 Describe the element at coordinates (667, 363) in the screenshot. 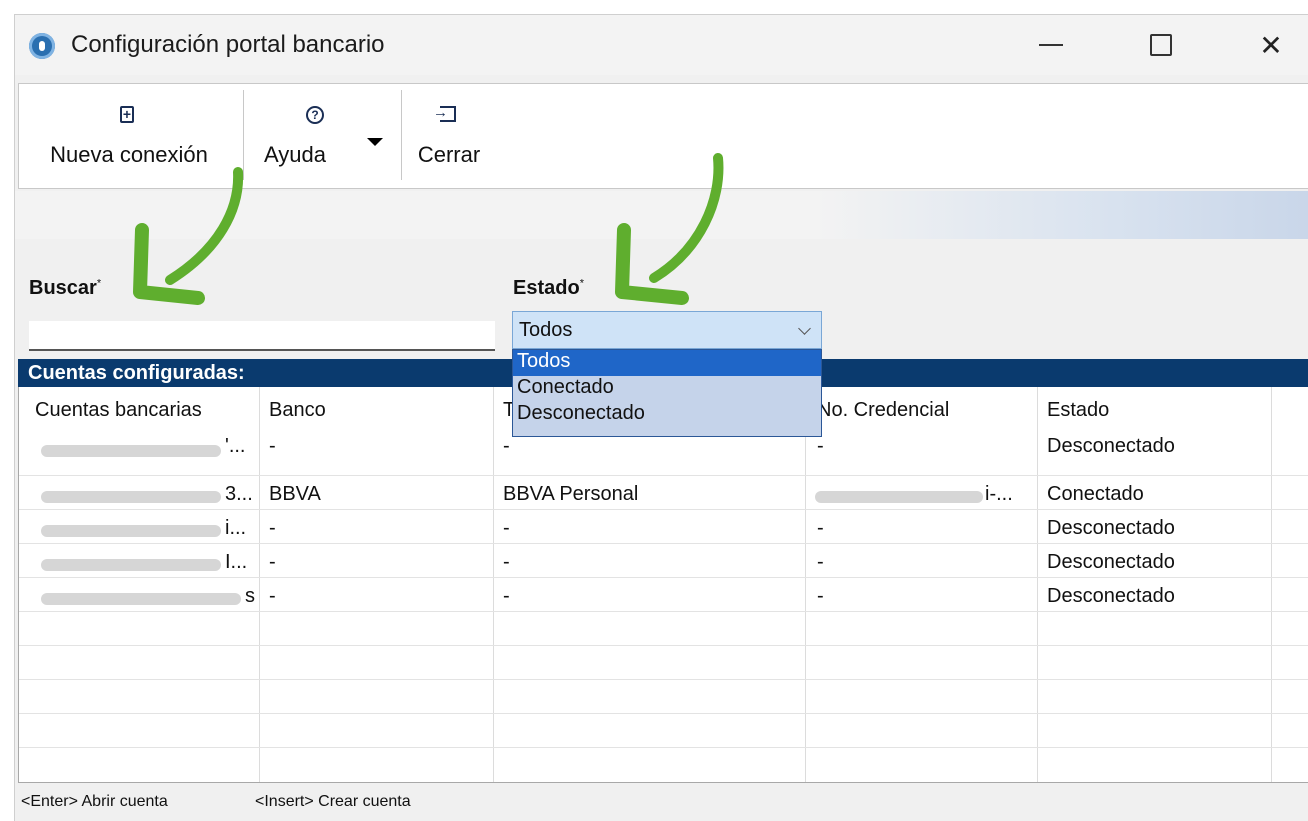

I see `status-option-todos: Todos` at that location.